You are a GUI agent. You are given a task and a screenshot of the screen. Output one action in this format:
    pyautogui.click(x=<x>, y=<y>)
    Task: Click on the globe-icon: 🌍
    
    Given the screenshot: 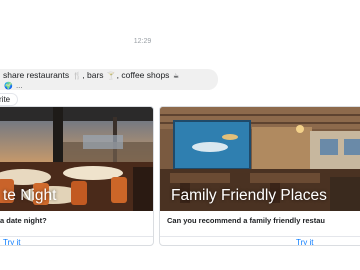 What is the action you would take?
    pyautogui.click(x=8, y=86)
    